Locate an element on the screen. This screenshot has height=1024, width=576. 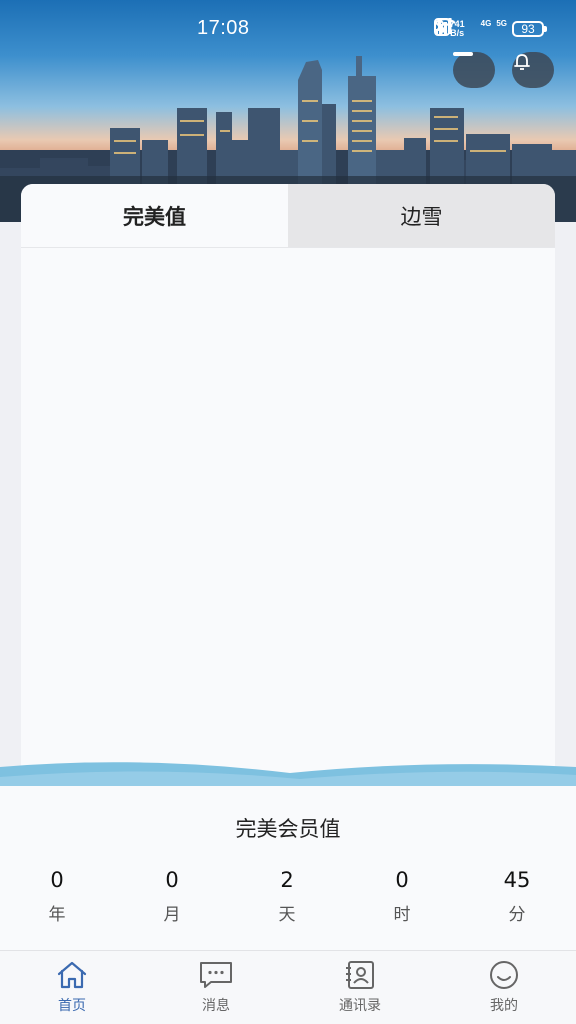
status-time: 17:08 is located at coordinates (223, 28).